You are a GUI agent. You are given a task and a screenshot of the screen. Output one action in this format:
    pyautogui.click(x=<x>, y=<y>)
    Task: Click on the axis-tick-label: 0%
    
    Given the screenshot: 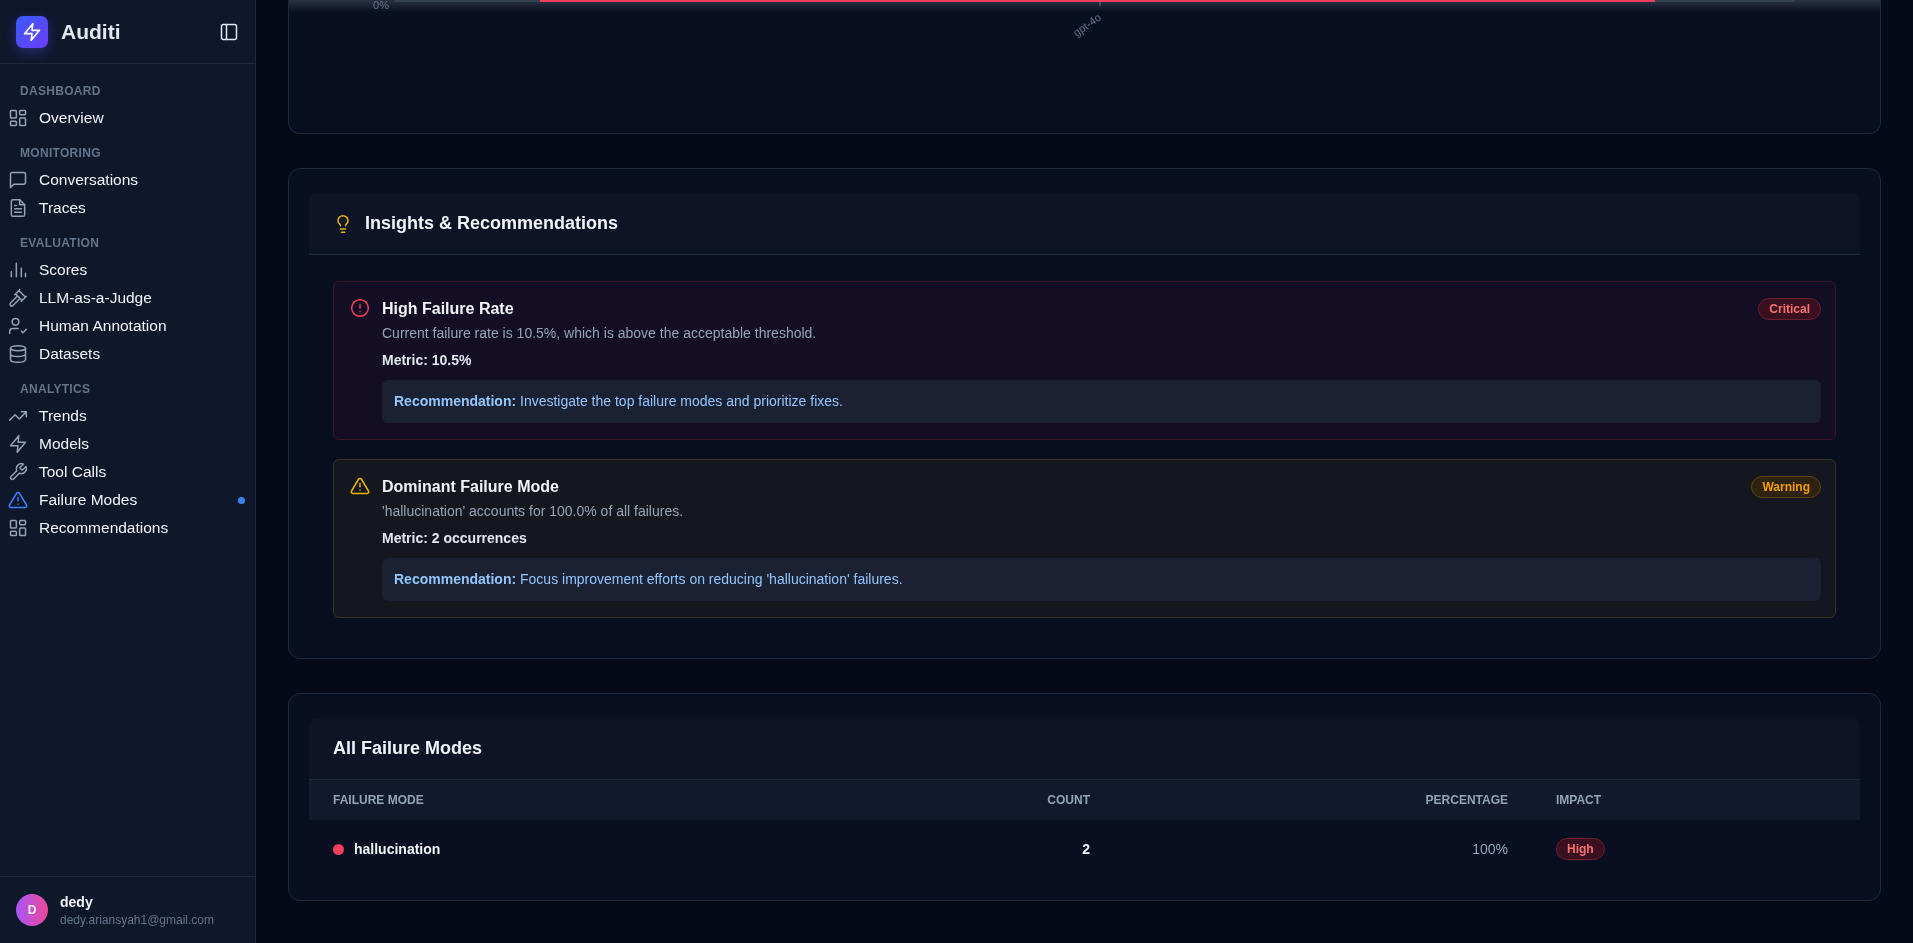 What is the action you would take?
    pyautogui.click(x=381, y=5)
    